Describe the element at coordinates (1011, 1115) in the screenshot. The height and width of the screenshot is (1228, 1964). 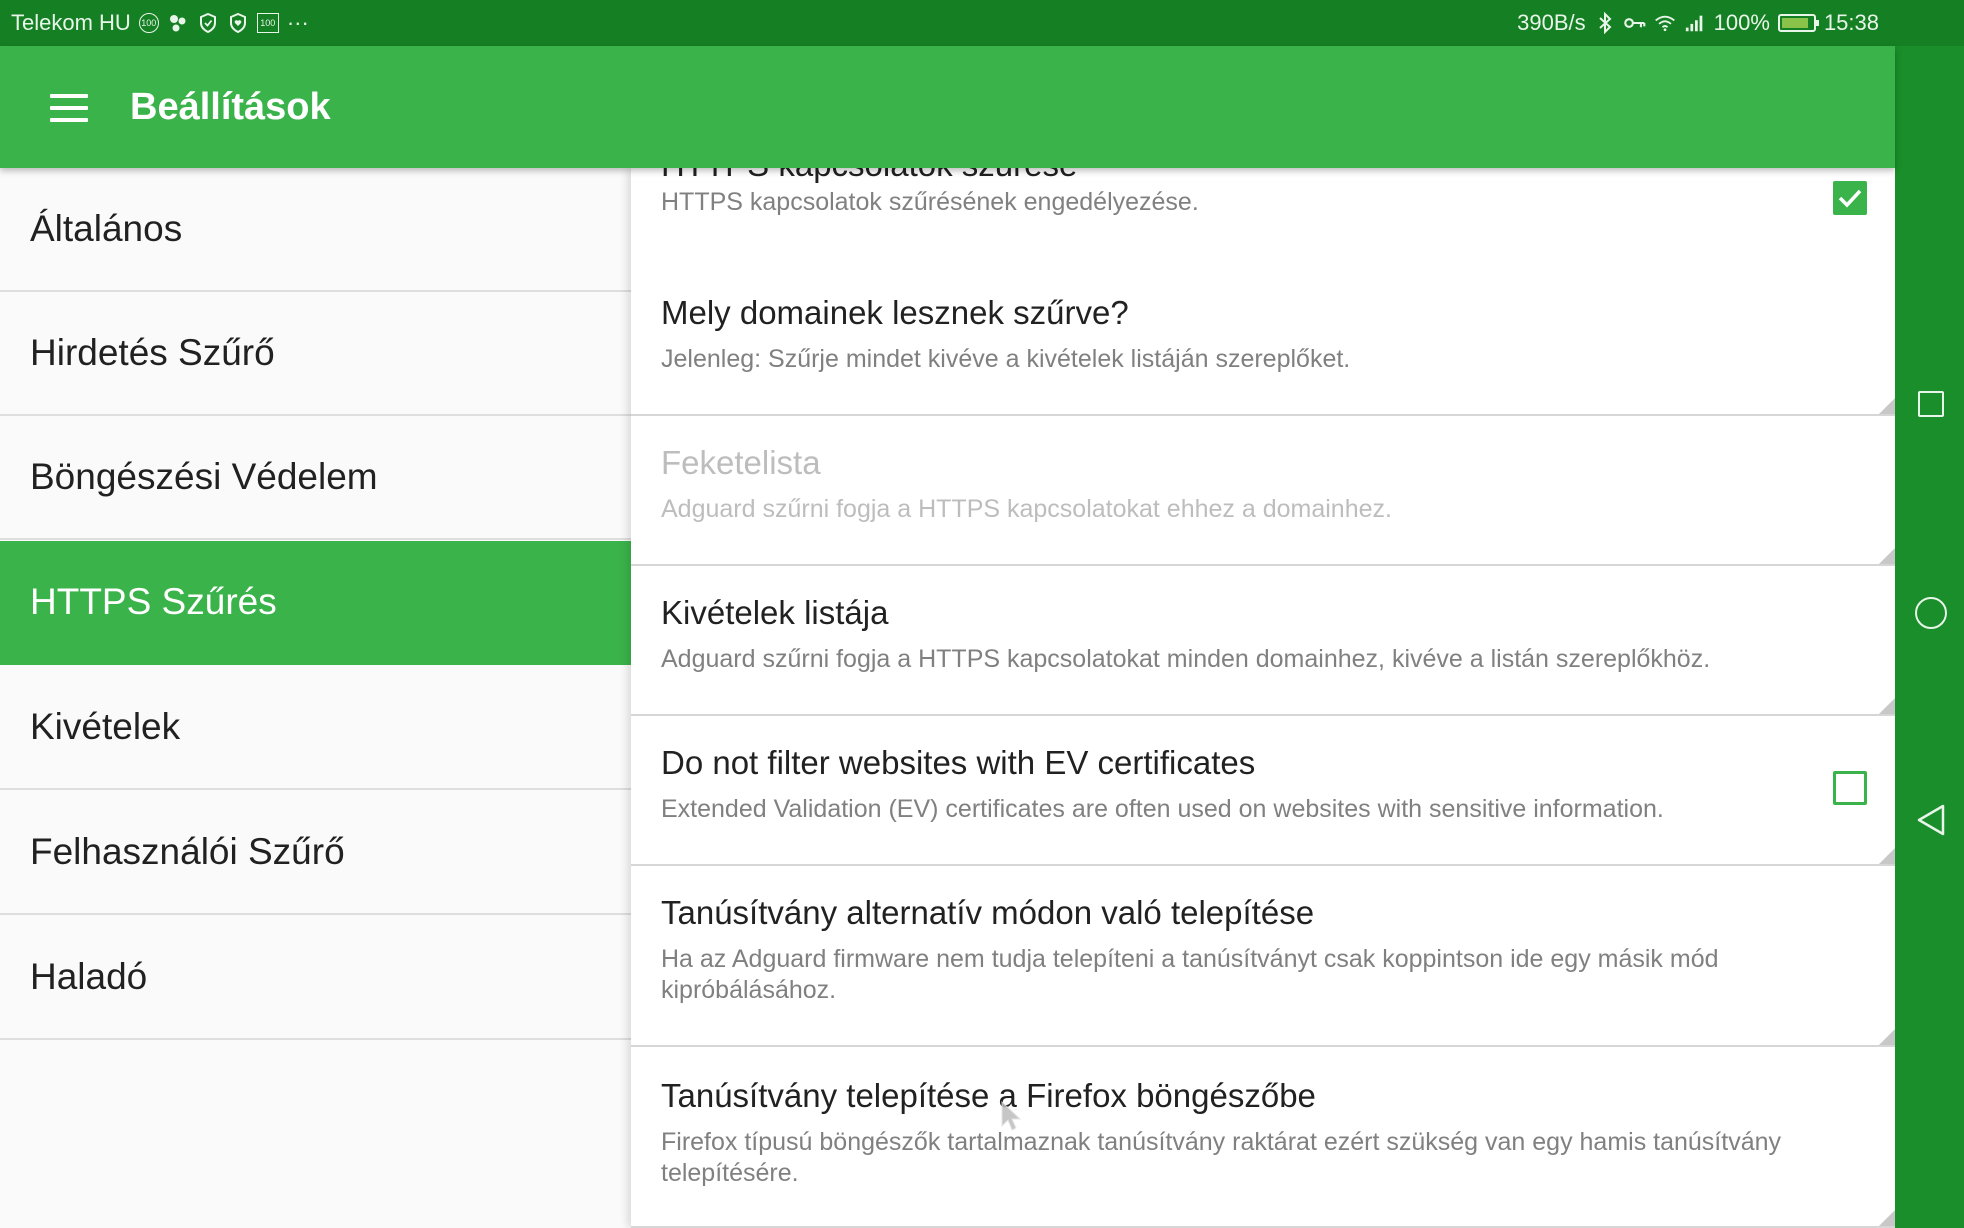
I see `mouse-pointer-icon` at that location.